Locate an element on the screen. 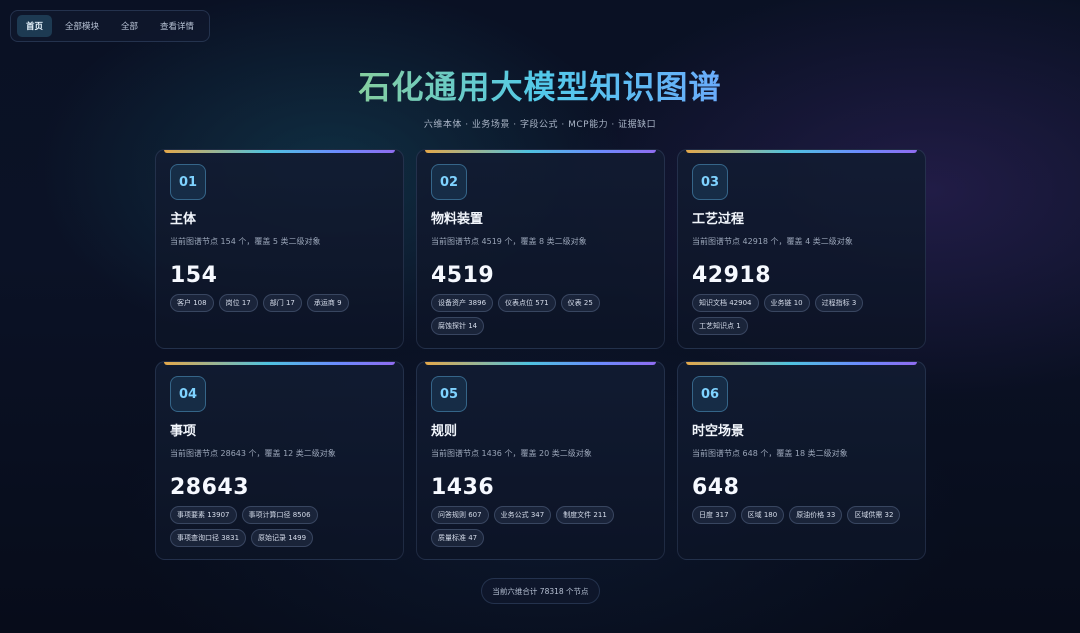 This screenshot has height=633, width=1080. card-title: 规则 is located at coordinates (444, 431).